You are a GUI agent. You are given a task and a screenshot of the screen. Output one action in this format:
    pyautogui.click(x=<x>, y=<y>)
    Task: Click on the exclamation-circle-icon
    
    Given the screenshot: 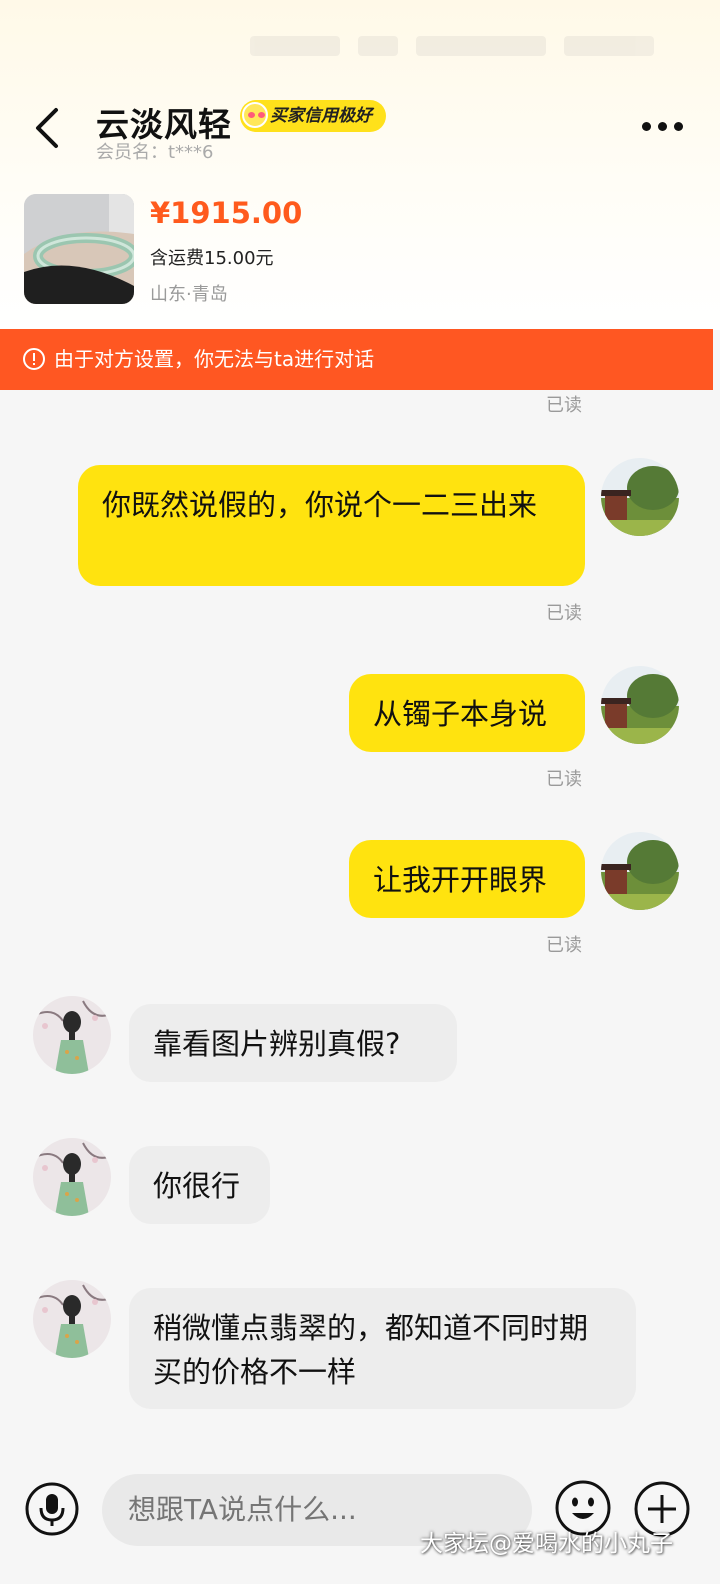 What is the action you would take?
    pyautogui.click(x=34, y=359)
    